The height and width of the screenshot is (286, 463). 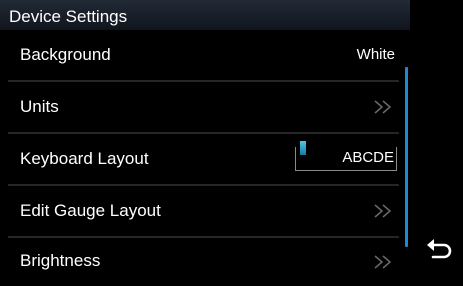 What do you see at coordinates (68, 16) in the screenshot?
I see `page-title: Device Settings` at bounding box center [68, 16].